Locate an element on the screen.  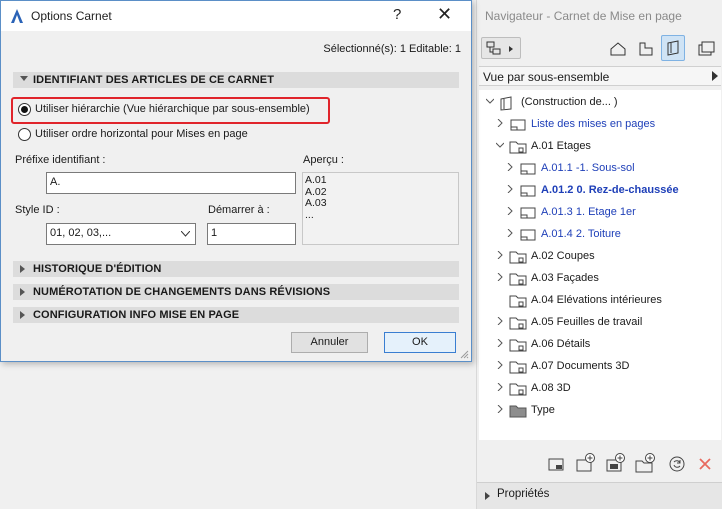
section-title: IDENTIFIANT DES ARTICLES DE CE CARNET is located at coordinates (154, 80).